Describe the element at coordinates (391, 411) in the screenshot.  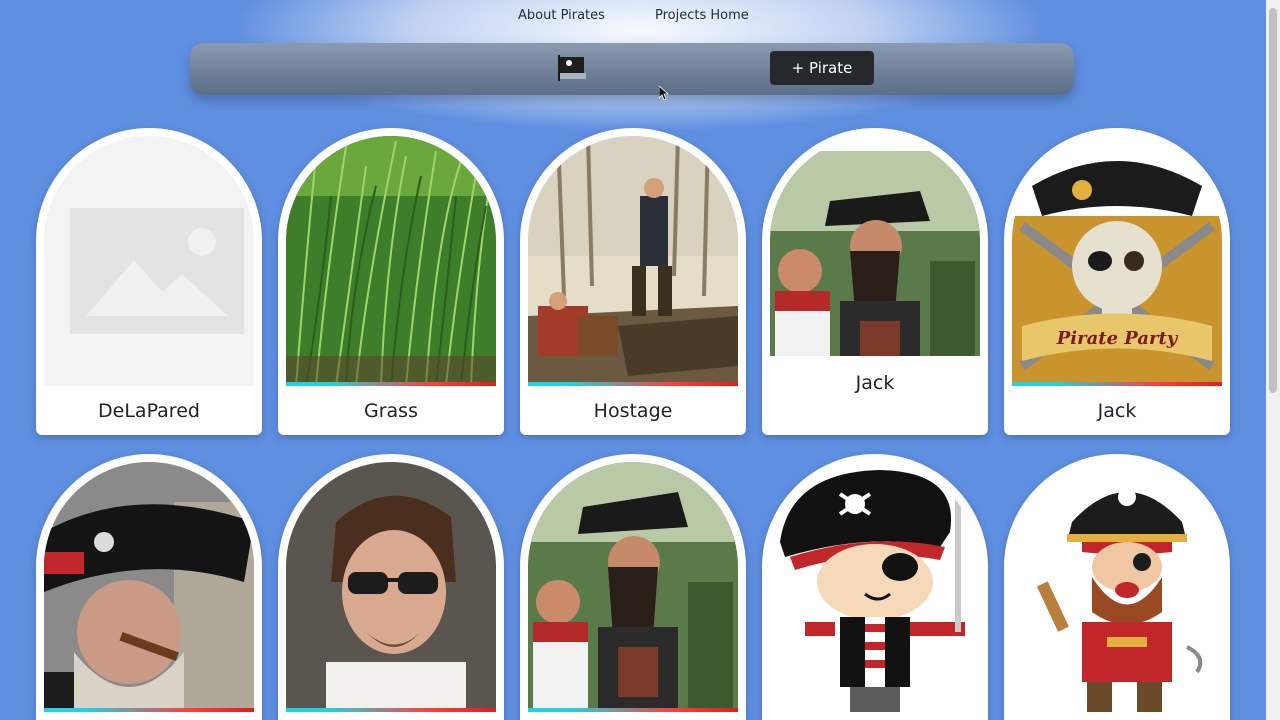
I see `pirate-name: Grass` at that location.